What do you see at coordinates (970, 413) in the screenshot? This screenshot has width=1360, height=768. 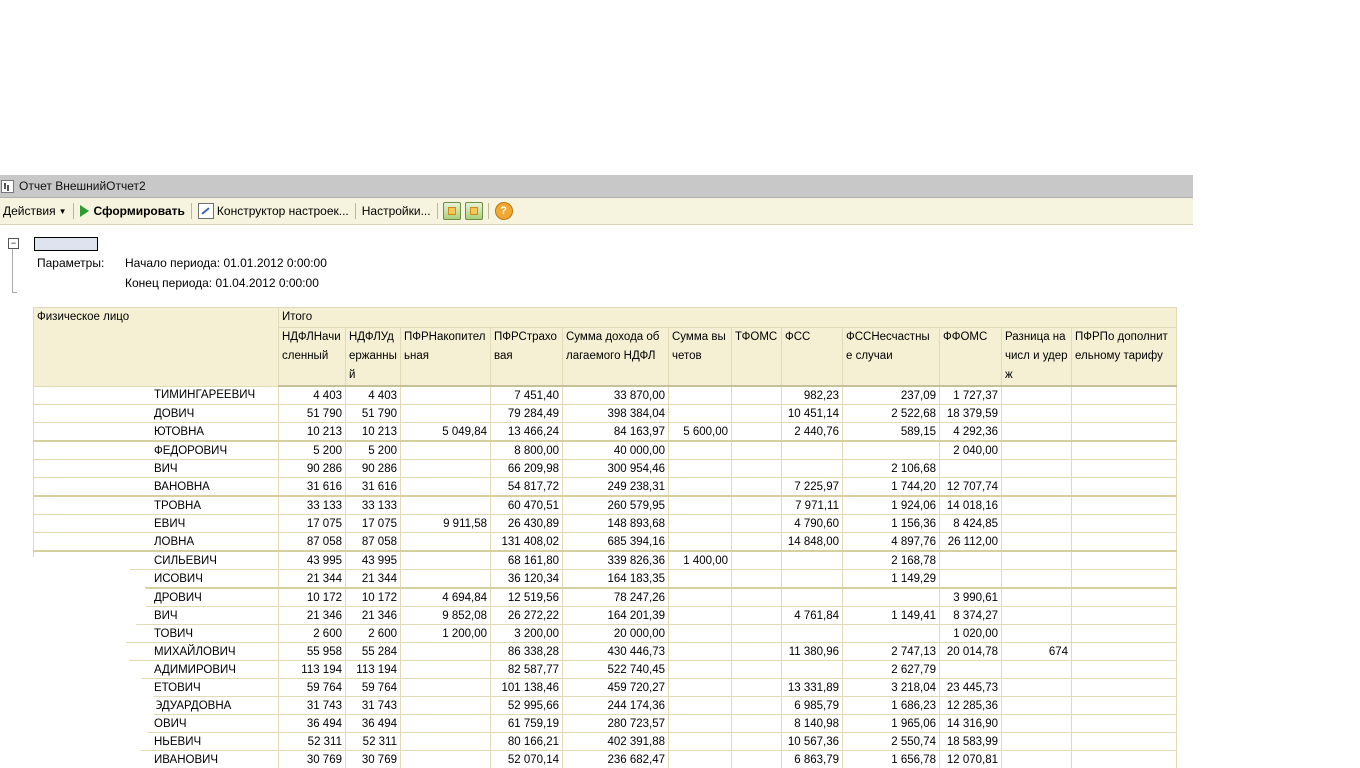 I see `value-cell: 18 379,59` at bounding box center [970, 413].